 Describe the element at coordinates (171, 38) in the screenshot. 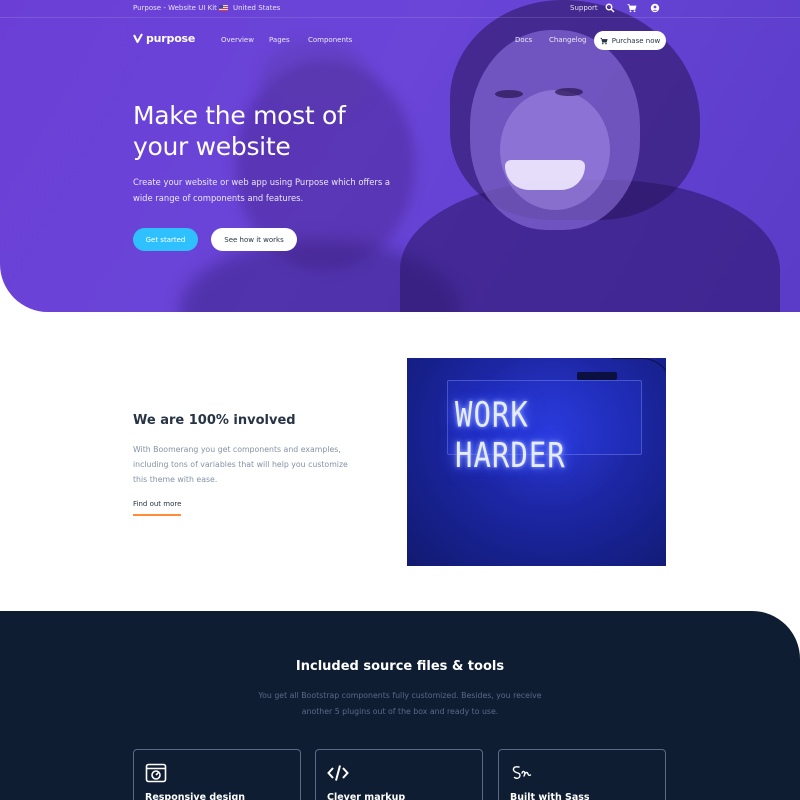

I see `logo-wordmark: purpose` at that location.